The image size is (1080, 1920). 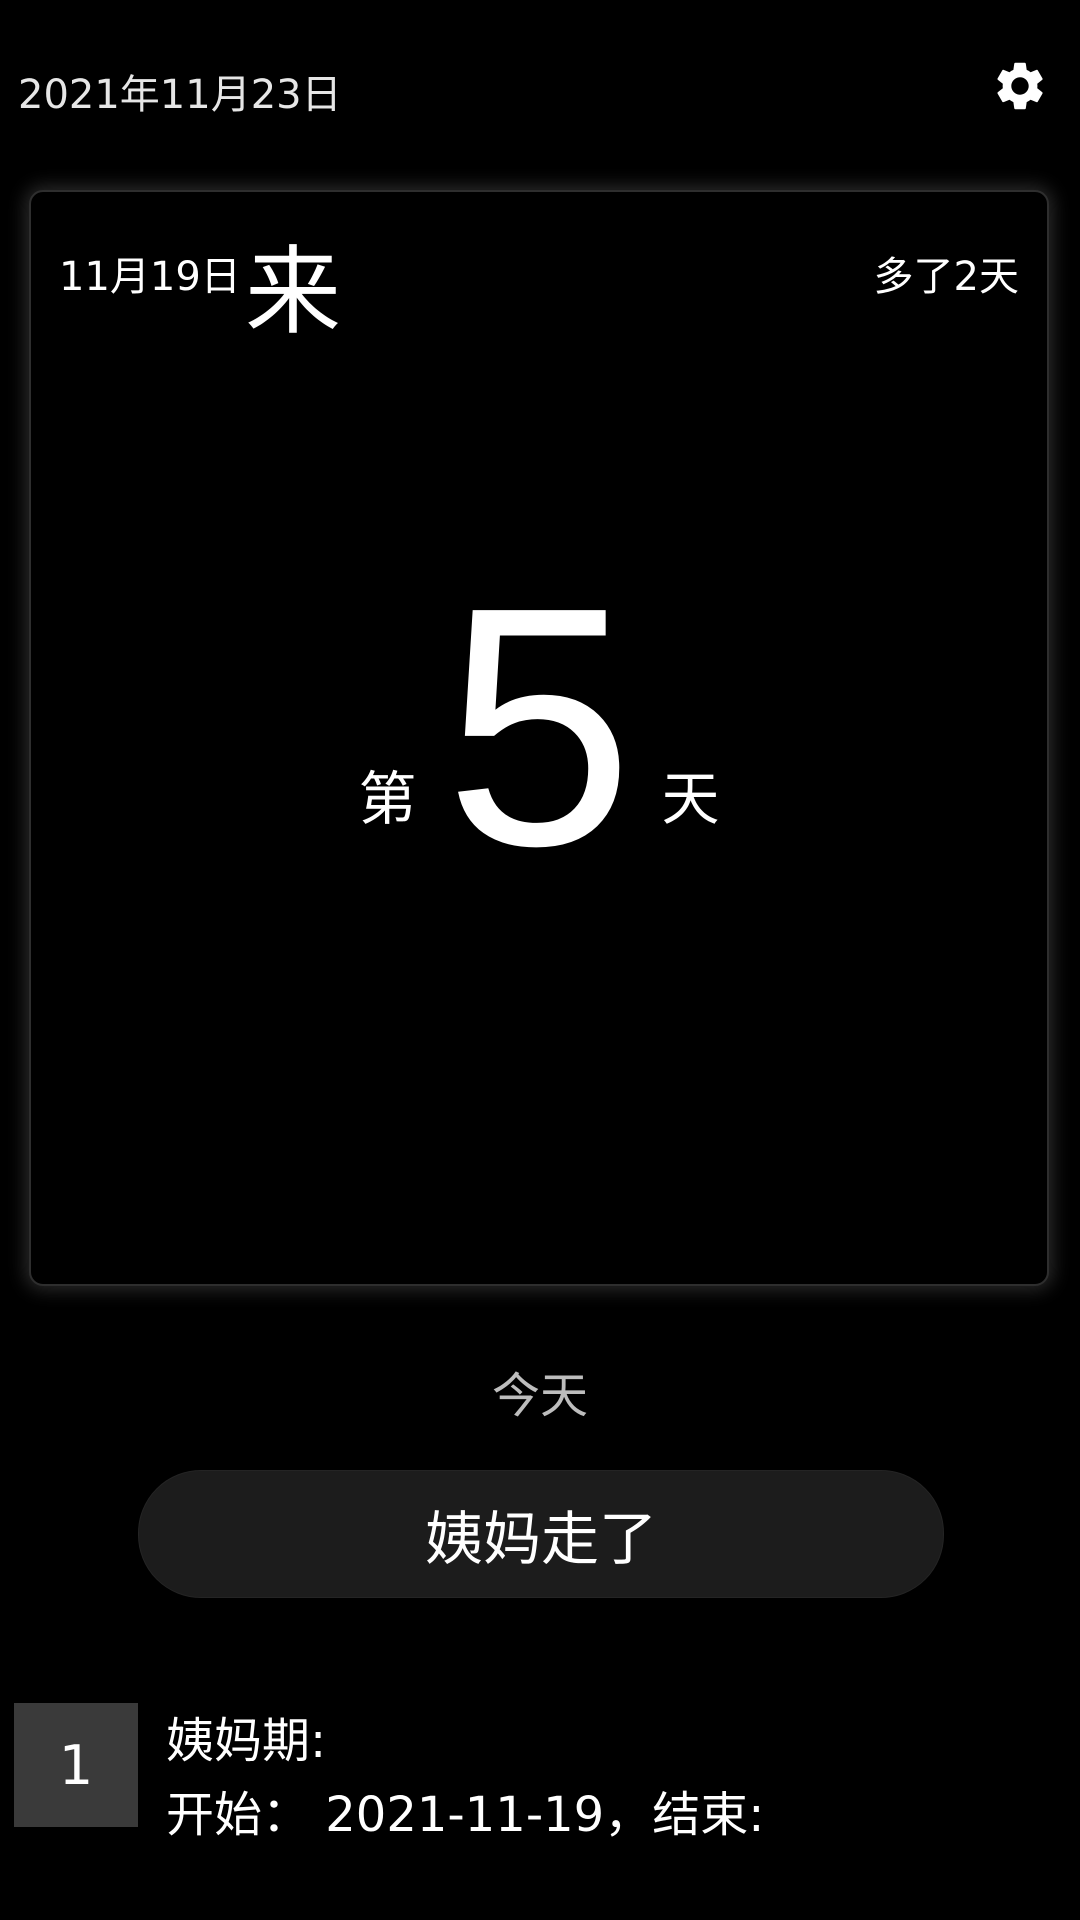 I want to click on day-counter-prefix: 第, so click(x=387, y=799).